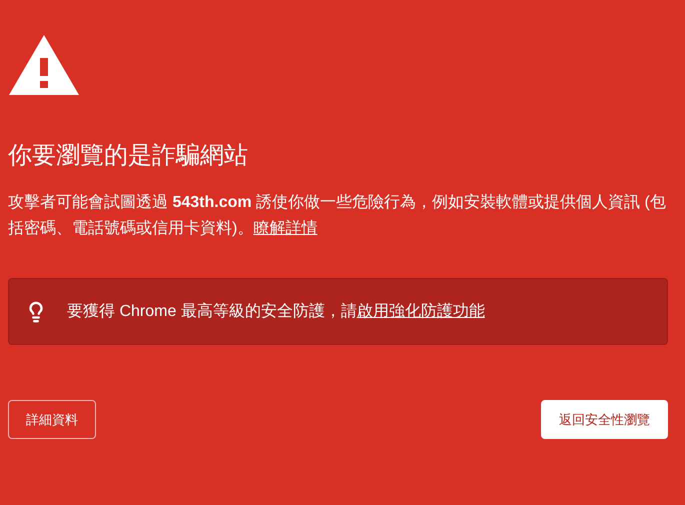  I want to click on enhanced-protection-link: 啟用強化防護功能, so click(420, 311).